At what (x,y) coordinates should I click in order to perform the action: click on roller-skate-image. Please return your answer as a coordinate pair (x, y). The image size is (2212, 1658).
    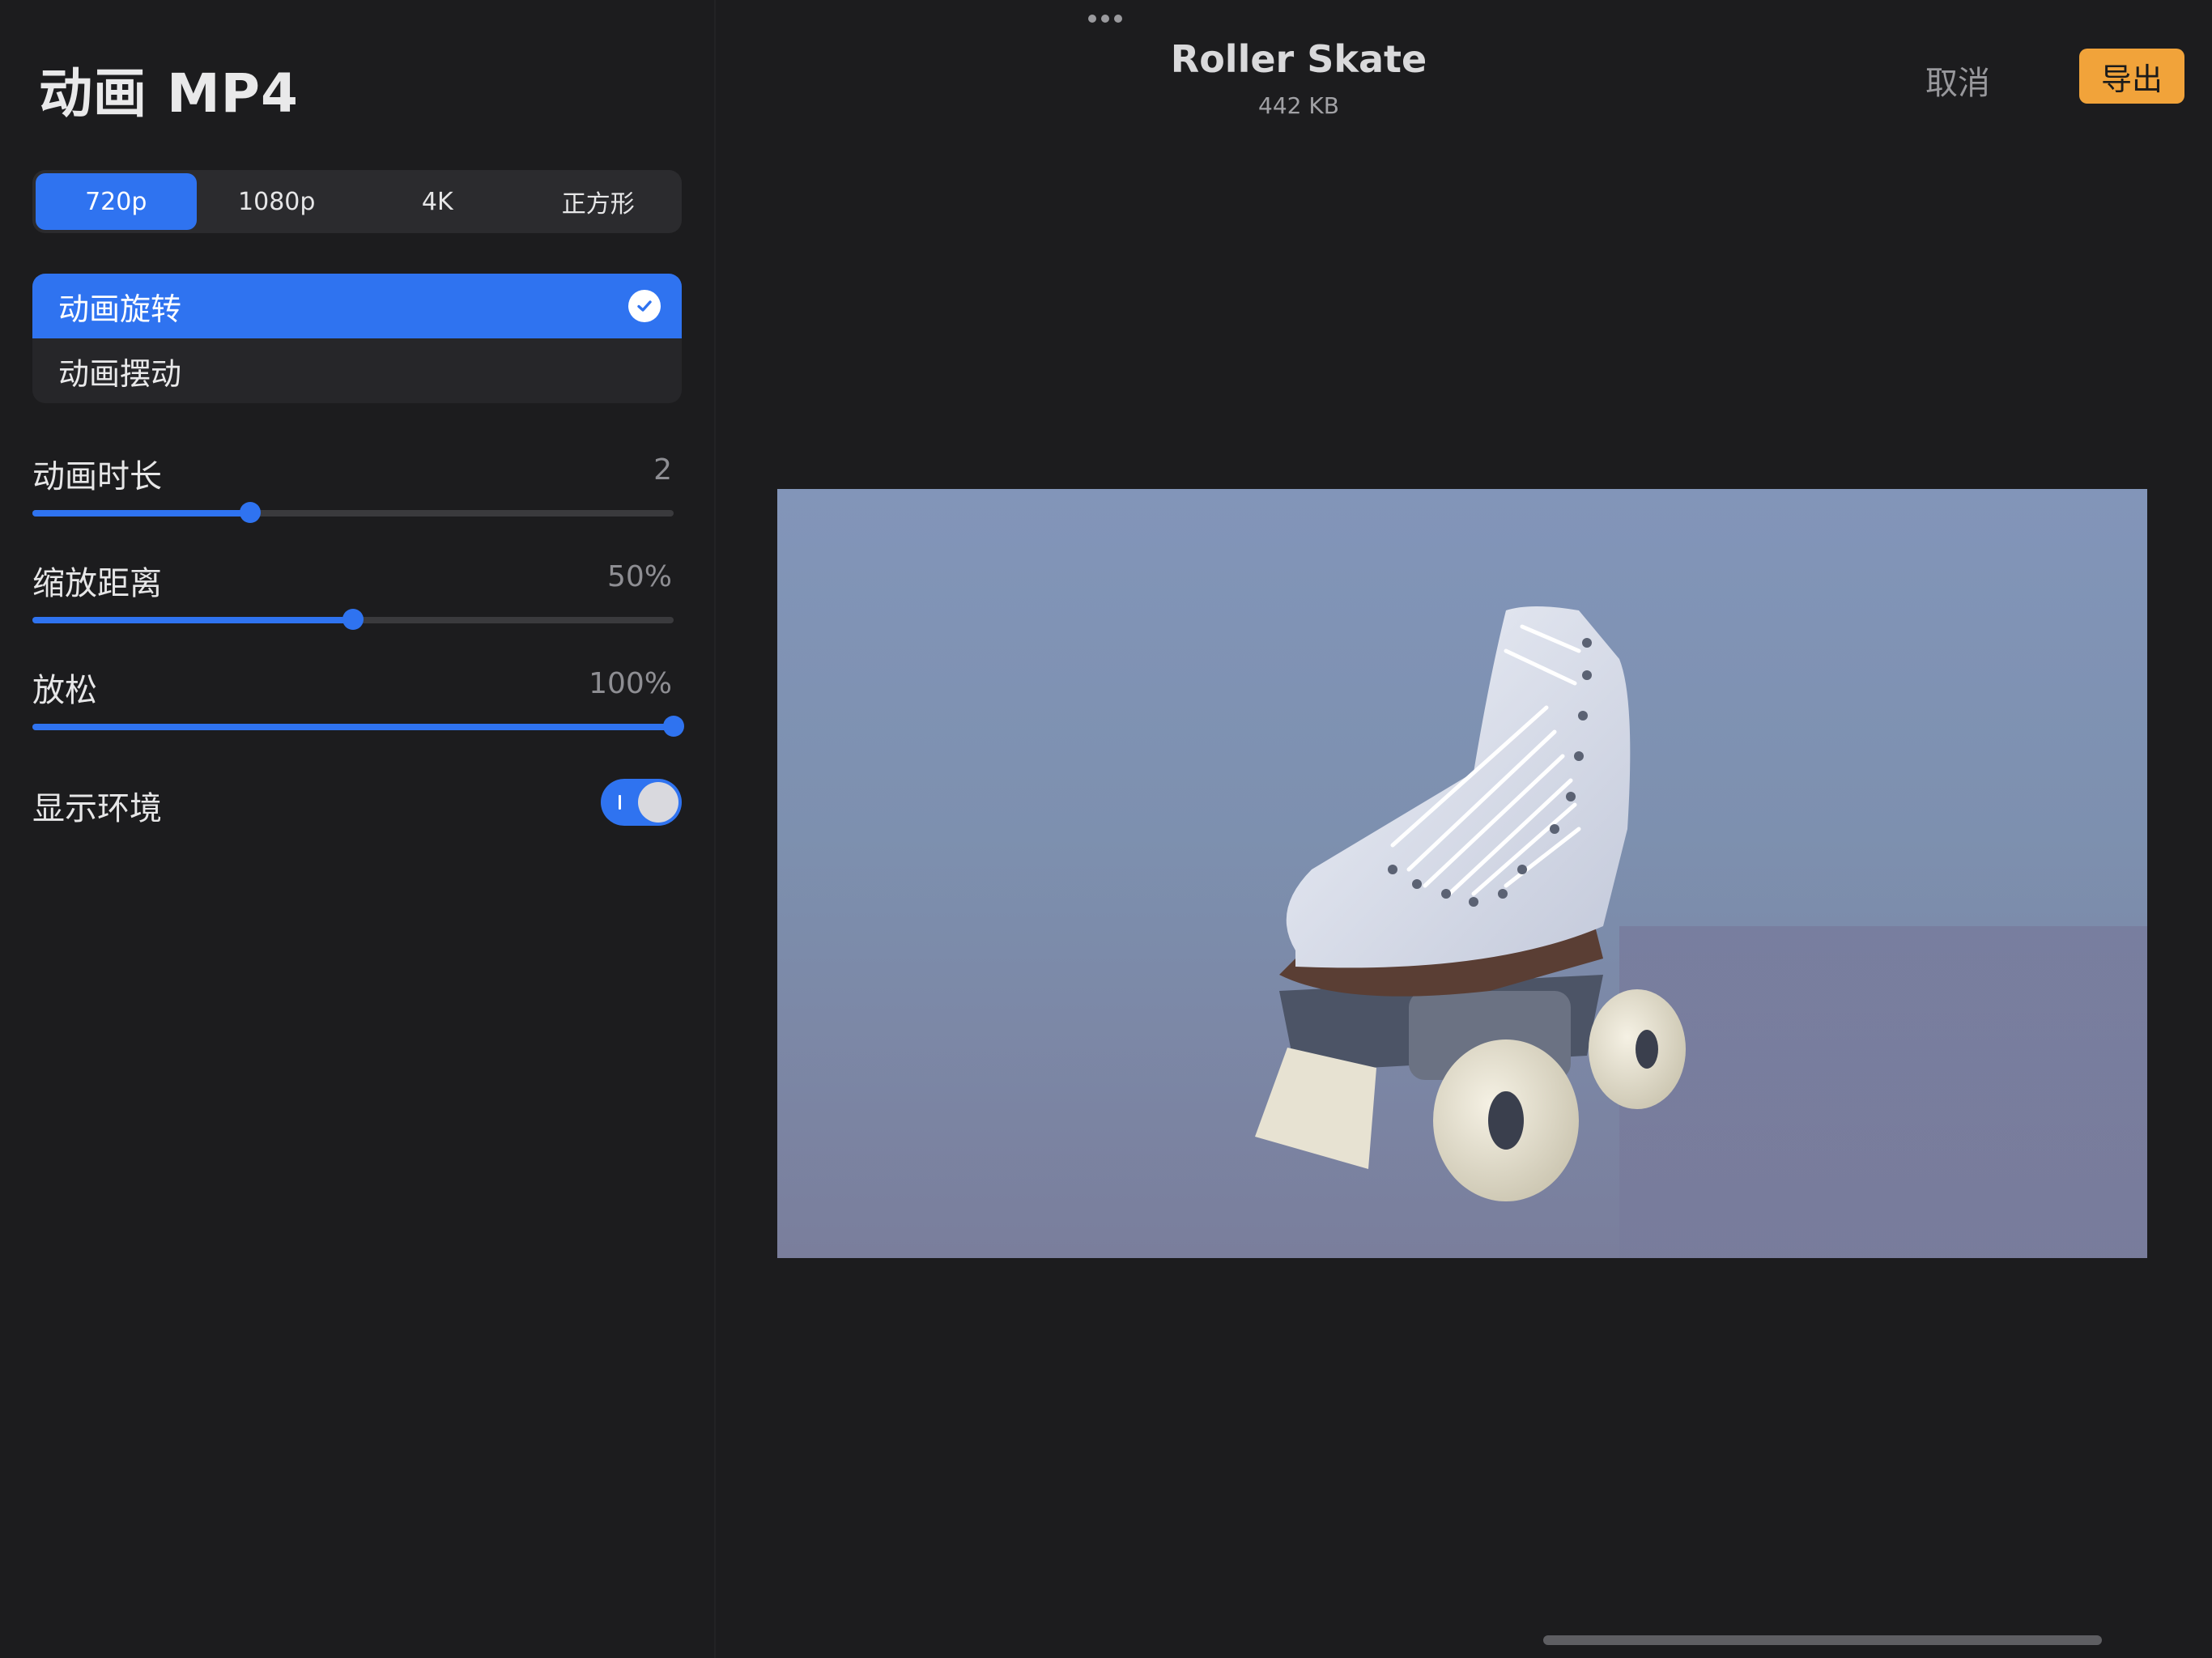
    Looking at the image, I should click on (1471, 903).